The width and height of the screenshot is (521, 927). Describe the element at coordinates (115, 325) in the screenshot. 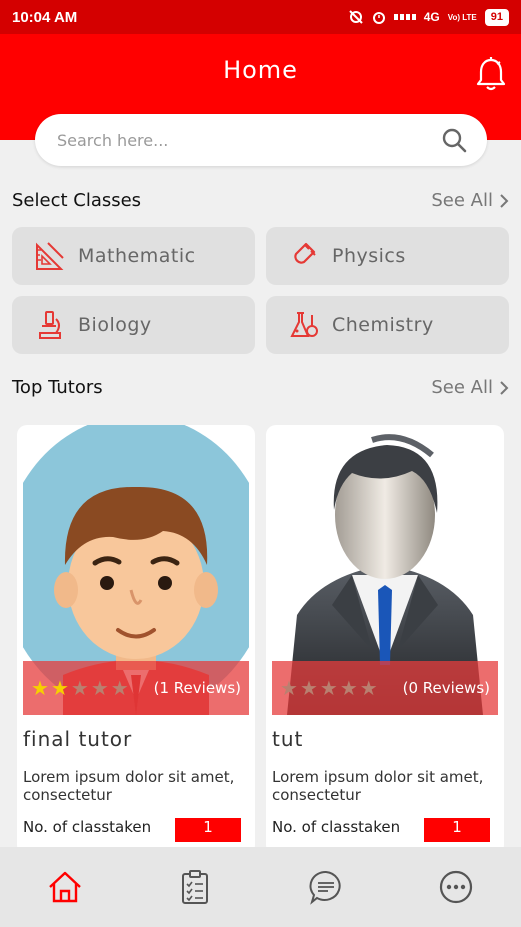

I see `class-label: Biology` at that location.